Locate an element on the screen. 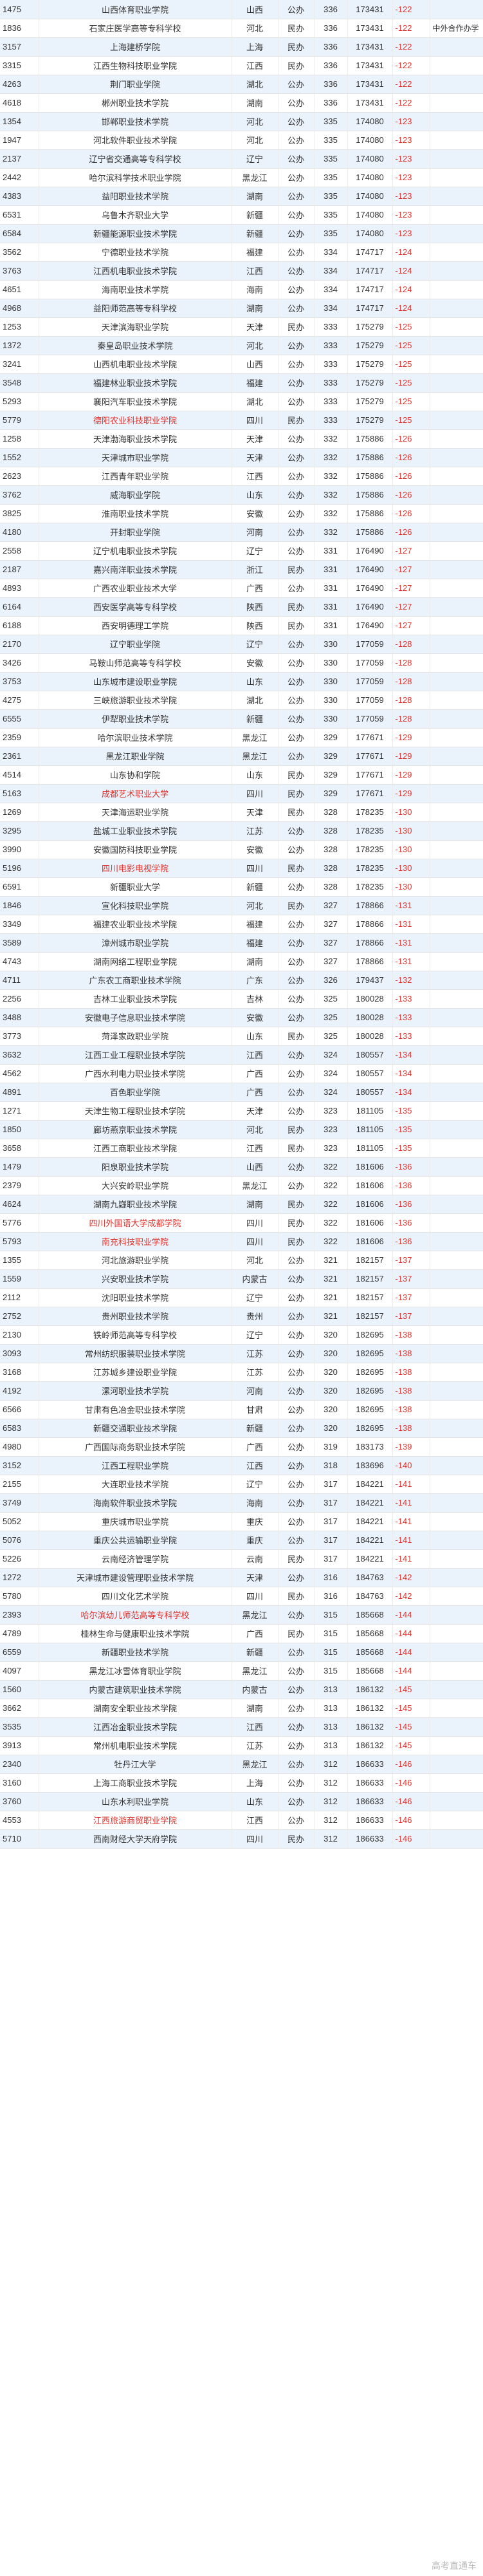 The image size is (483, 2576). table-row: 5779 德阳农业科技职业学院 四川 民办 333 175279 -125 is located at coordinates (241, 421).